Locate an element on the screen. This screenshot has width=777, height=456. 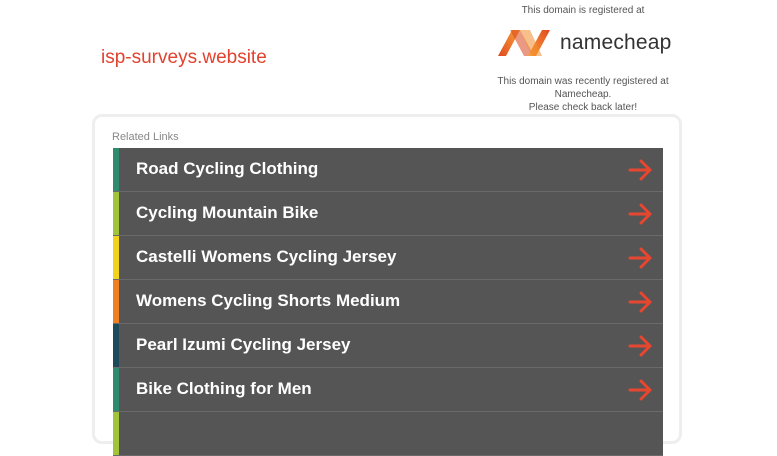
registered-at-label: This domain is registered at is located at coordinates (583, 10).